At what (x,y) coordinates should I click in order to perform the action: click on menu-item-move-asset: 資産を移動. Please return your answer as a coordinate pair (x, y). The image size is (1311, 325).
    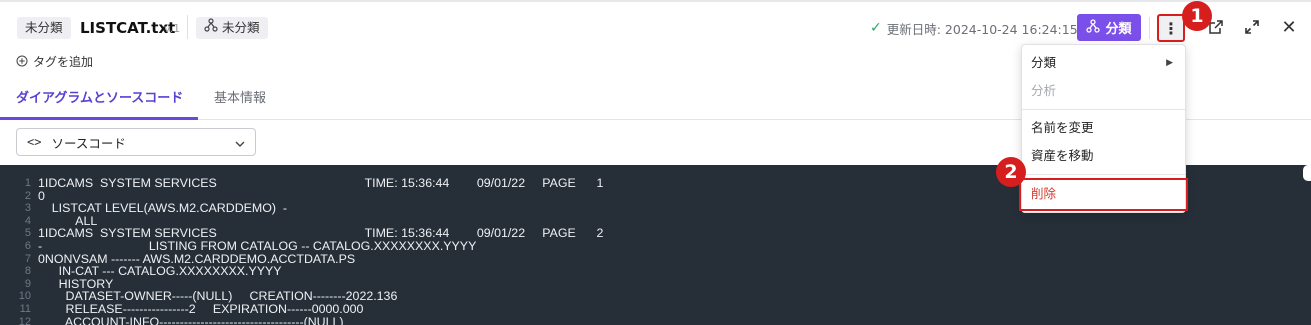
    Looking at the image, I should click on (1103, 156).